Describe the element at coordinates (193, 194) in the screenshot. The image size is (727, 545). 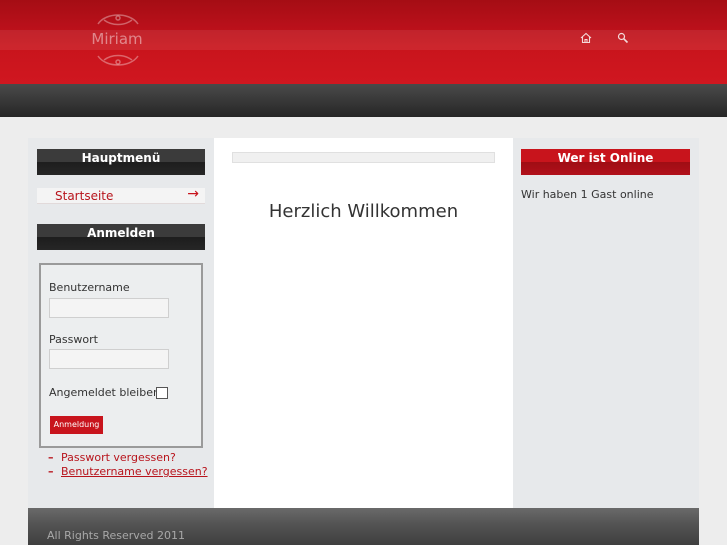
I see `arrow-right-icon: →` at that location.